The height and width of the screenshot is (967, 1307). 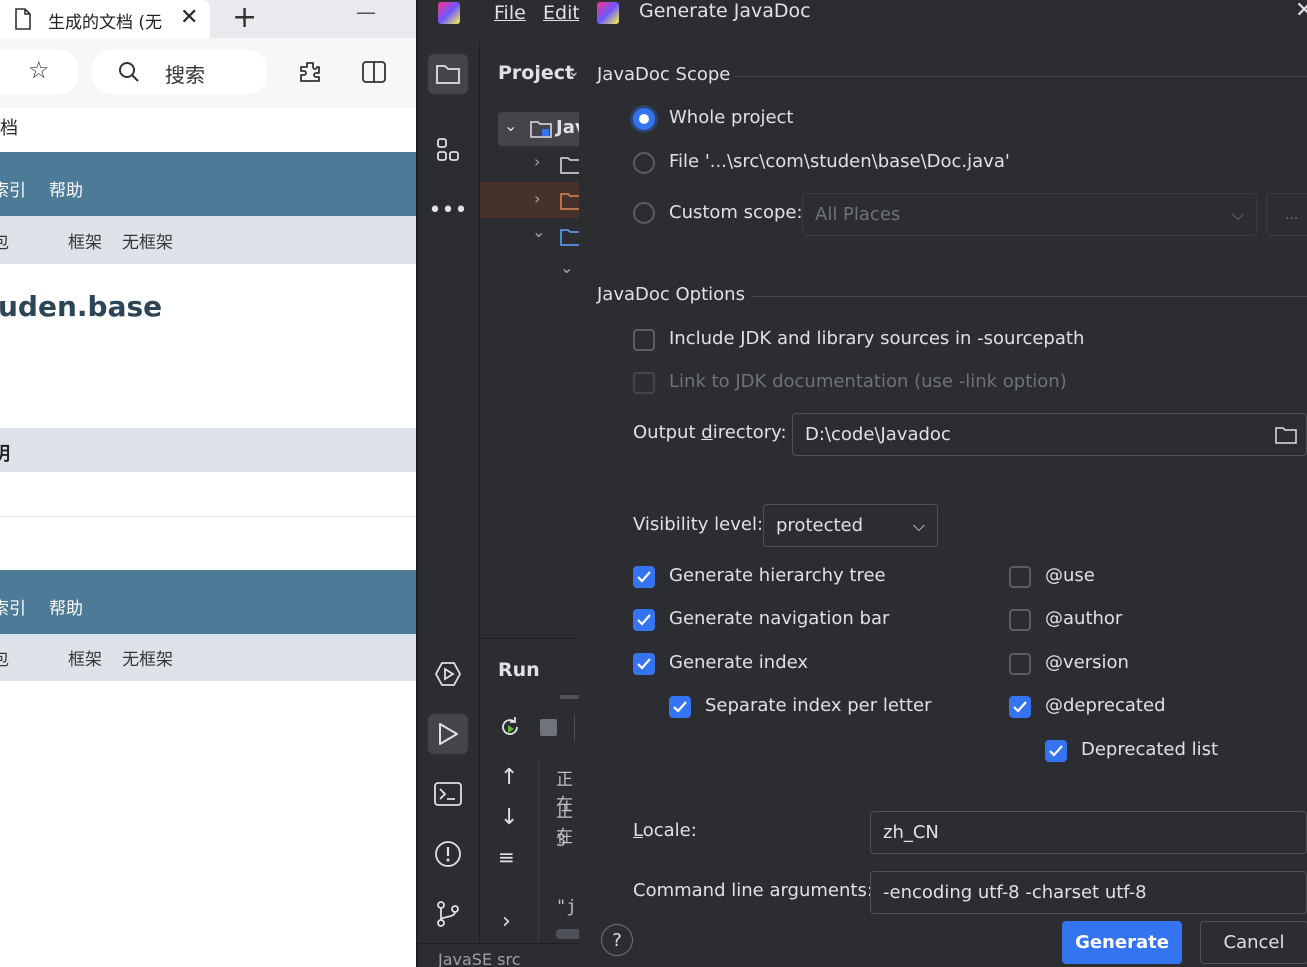 What do you see at coordinates (858, 214) in the screenshot?
I see `custom-scope-value: All Places` at bounding box center [858, 214].